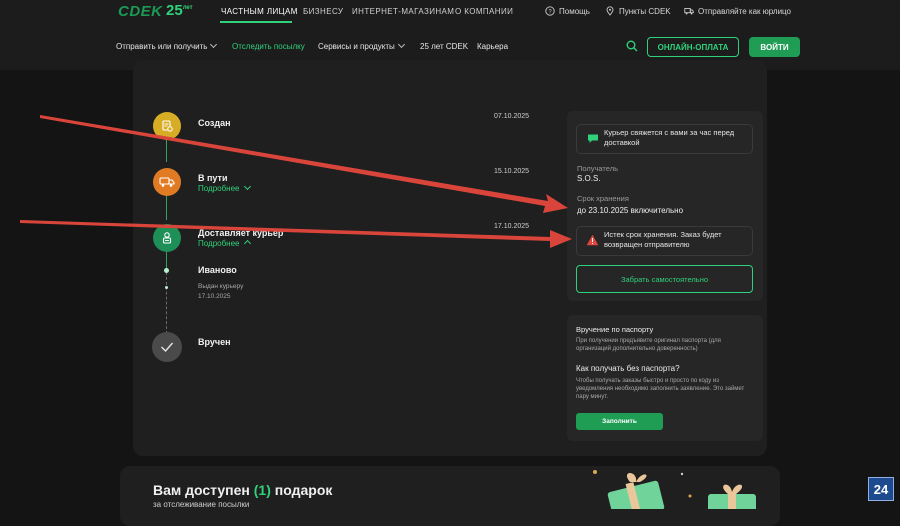 The width and height of the screenshot is (900, 526). I want to click on step-created-title: Создан, so click(214, 123).